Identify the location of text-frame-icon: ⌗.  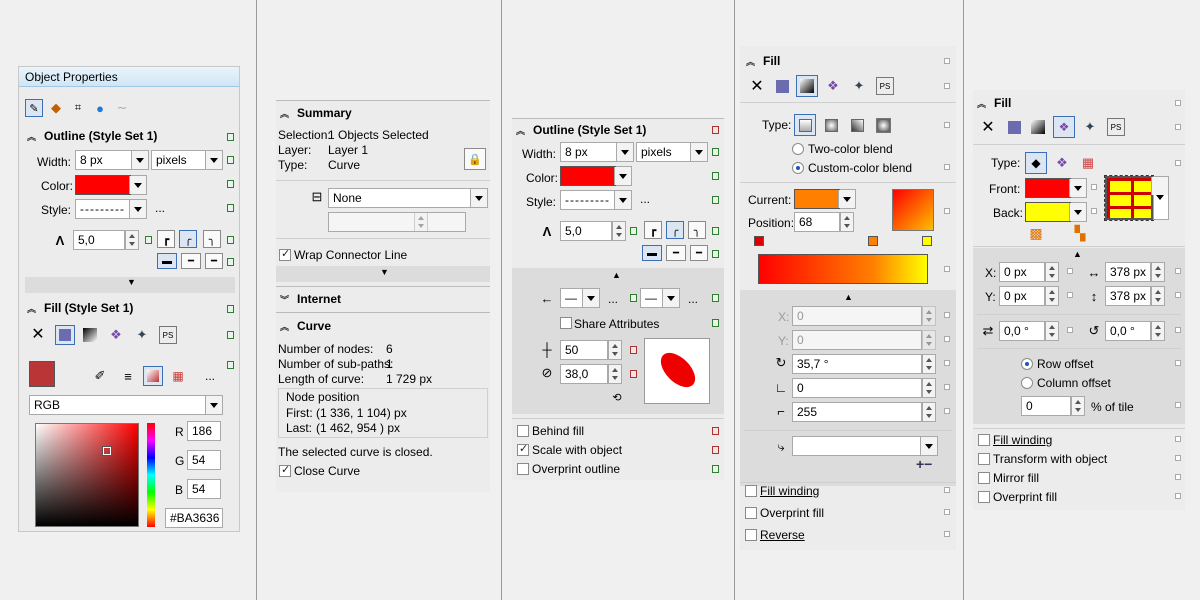
(78, 108).